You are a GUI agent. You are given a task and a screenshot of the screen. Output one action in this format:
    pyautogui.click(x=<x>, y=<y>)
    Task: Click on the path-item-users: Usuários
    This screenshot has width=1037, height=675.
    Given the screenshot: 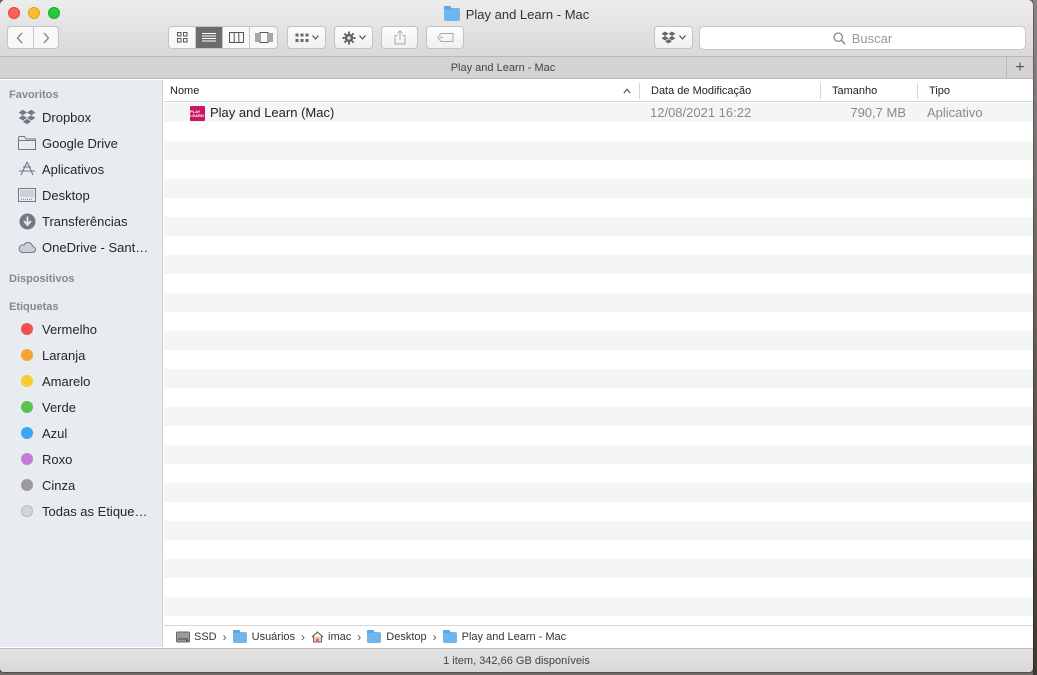 What is the action you would take?
    pyautogui.click(x=263, y=636)
    